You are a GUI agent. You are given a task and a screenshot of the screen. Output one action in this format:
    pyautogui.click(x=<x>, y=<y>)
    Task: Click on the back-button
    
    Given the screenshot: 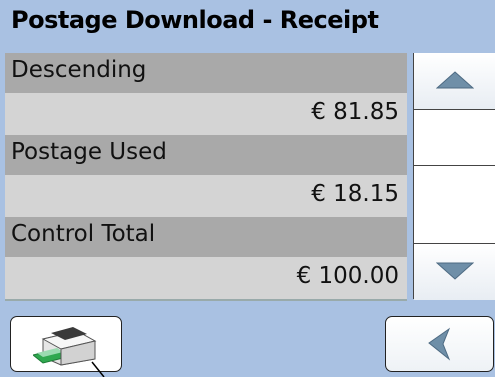 What is the action you would take?
    pyautogui.click(x=439, y=344)
    